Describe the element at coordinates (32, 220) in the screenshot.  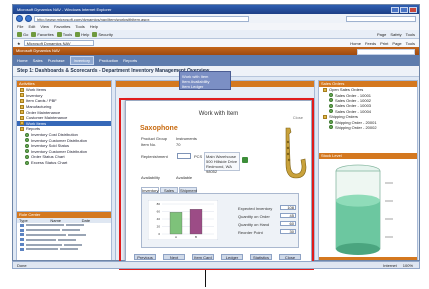
I see `column-type: Type` at that location.